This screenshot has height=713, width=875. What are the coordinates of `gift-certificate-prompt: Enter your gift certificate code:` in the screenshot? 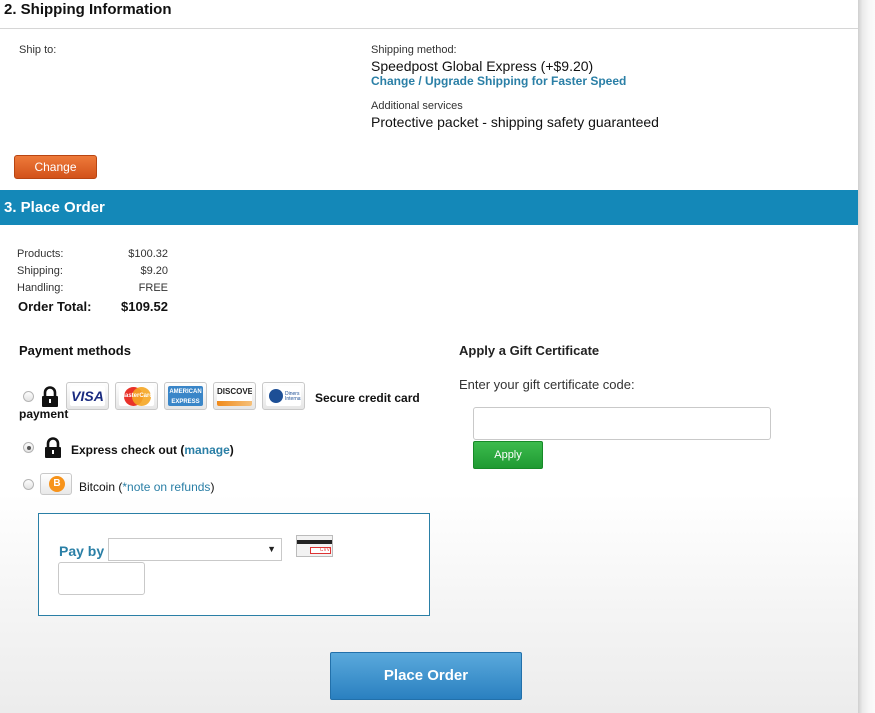 It's located at (547, 384).